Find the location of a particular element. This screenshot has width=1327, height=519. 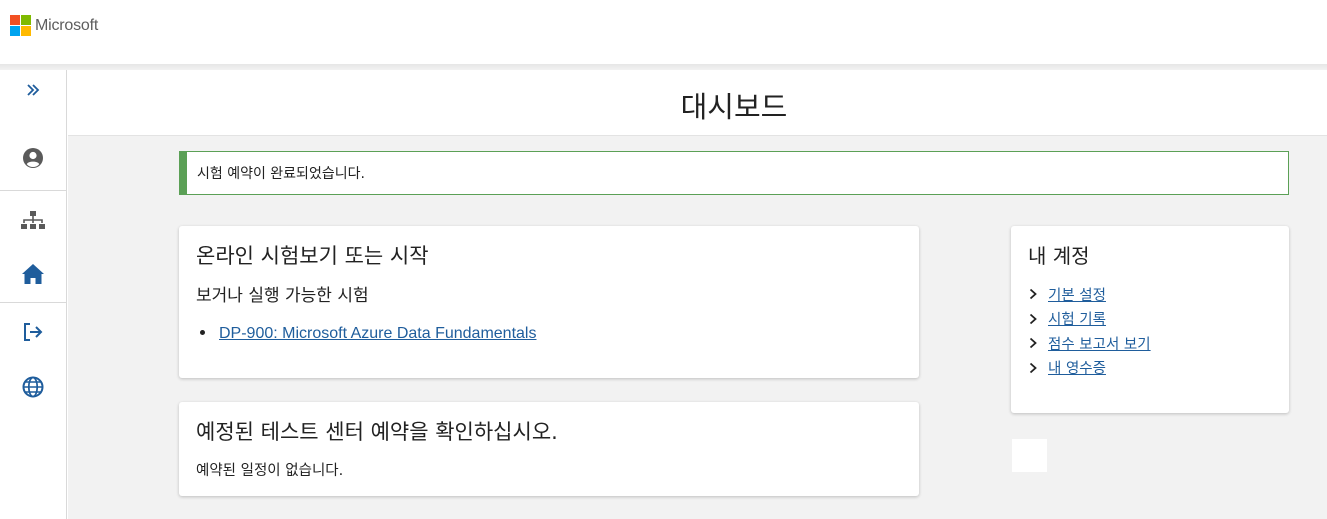

receipts-link: 내 영수증 is located at coordinates (1077, 367).